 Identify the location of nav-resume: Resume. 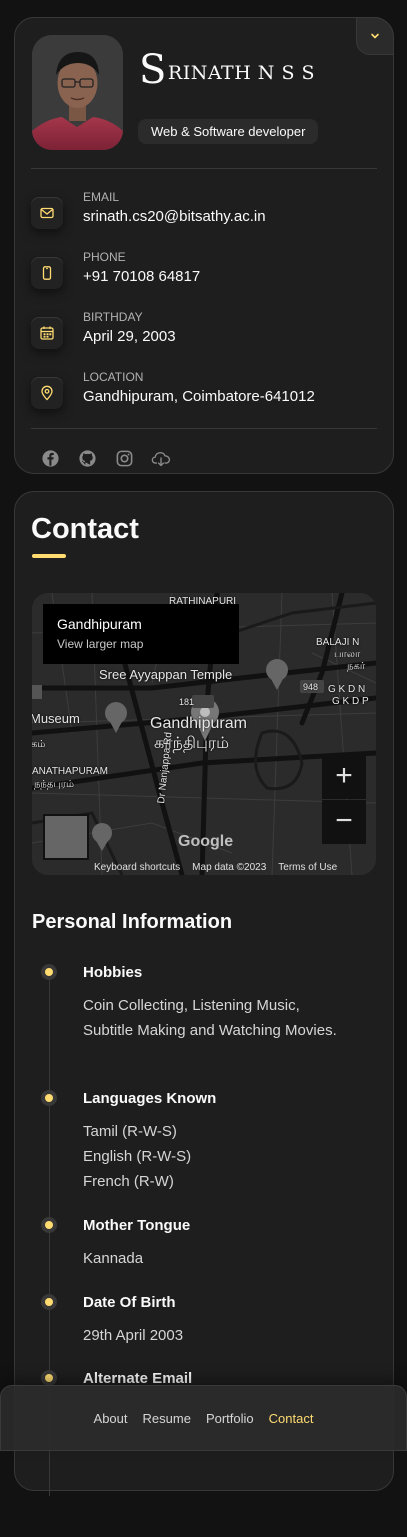
(167, 1418).